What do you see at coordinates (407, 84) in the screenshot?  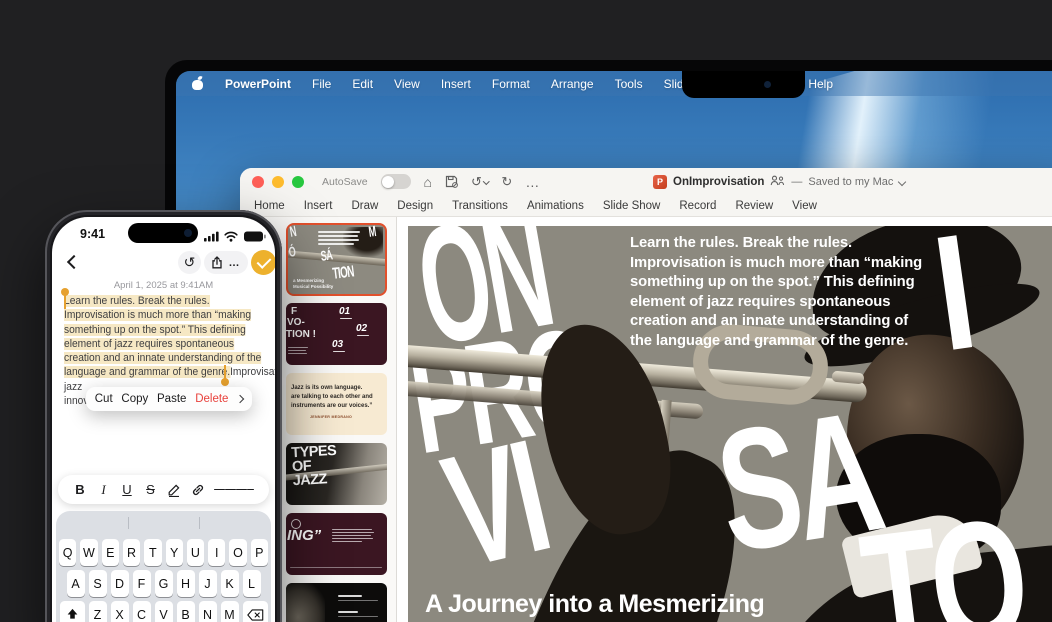 I see `menu-item: View` at bounding box center [407, 84].